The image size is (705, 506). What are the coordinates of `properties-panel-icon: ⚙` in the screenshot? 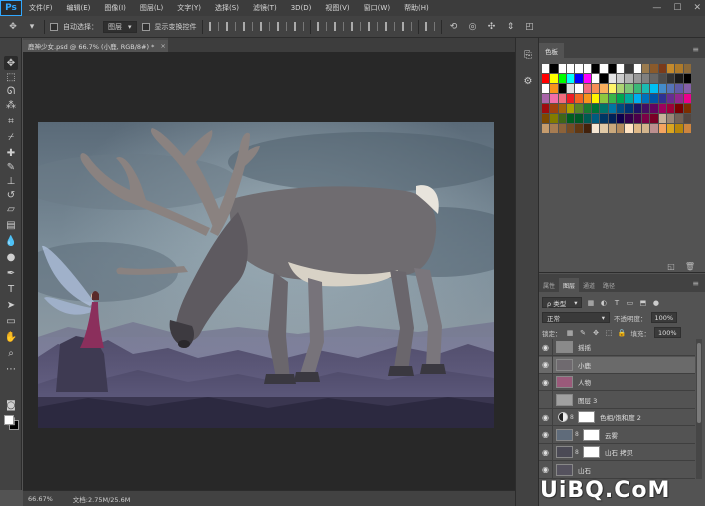 It's located at (528, 81).